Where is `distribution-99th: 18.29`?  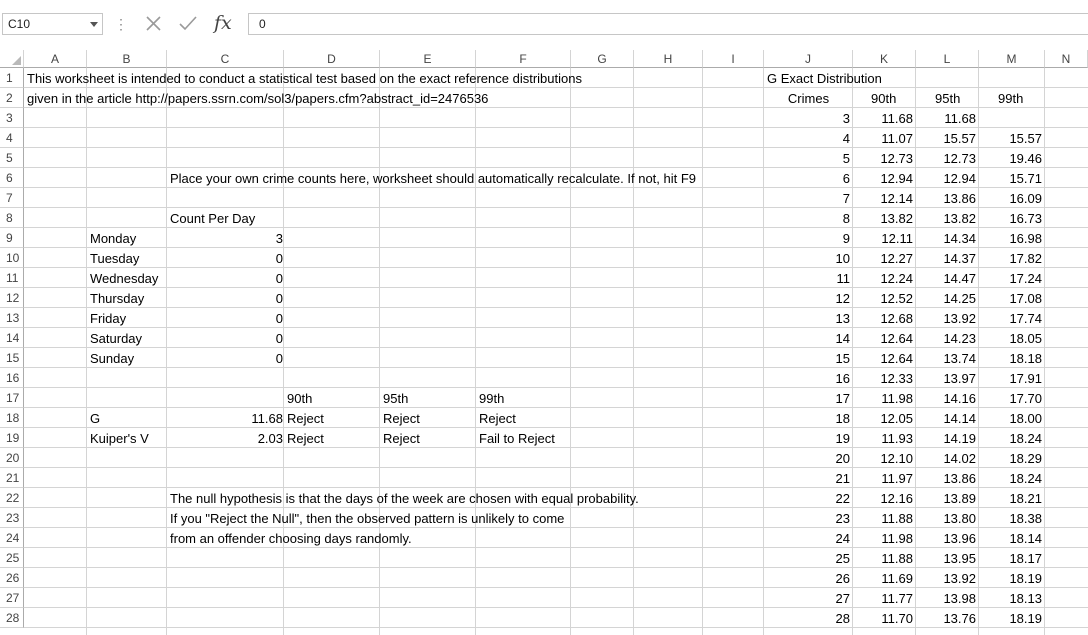 distribution-99th: 18.29 is located at coordinates (1012, 458).